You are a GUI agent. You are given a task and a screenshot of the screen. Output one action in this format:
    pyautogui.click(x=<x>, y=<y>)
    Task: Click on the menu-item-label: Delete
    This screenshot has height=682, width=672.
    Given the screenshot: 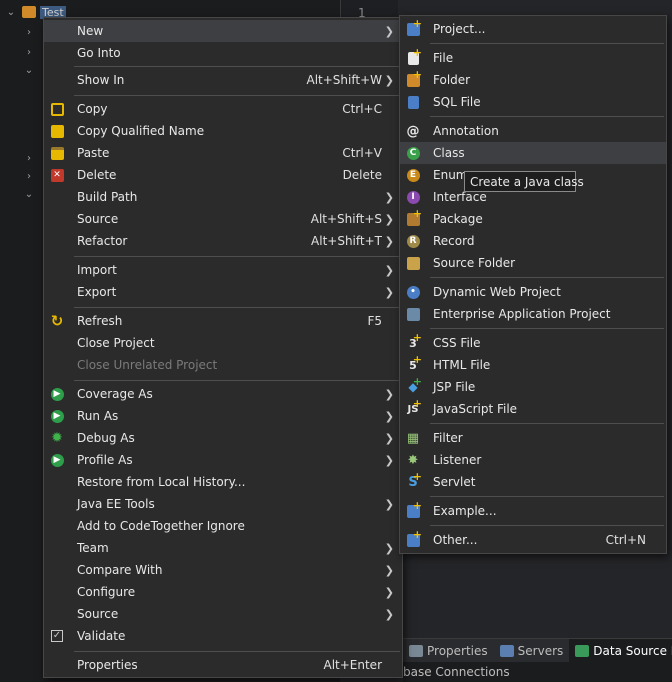 What is the action you would take?
    pyautogui.click(x=97, y=175)
    